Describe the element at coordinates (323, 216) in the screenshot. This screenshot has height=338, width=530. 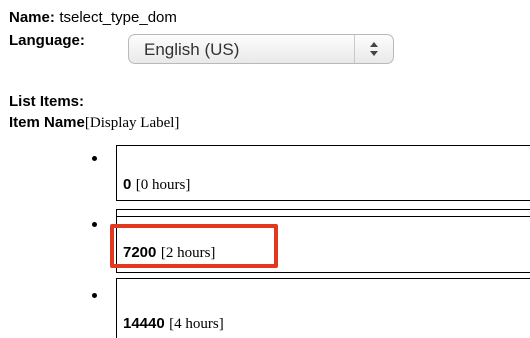
I see `divider` at that location.